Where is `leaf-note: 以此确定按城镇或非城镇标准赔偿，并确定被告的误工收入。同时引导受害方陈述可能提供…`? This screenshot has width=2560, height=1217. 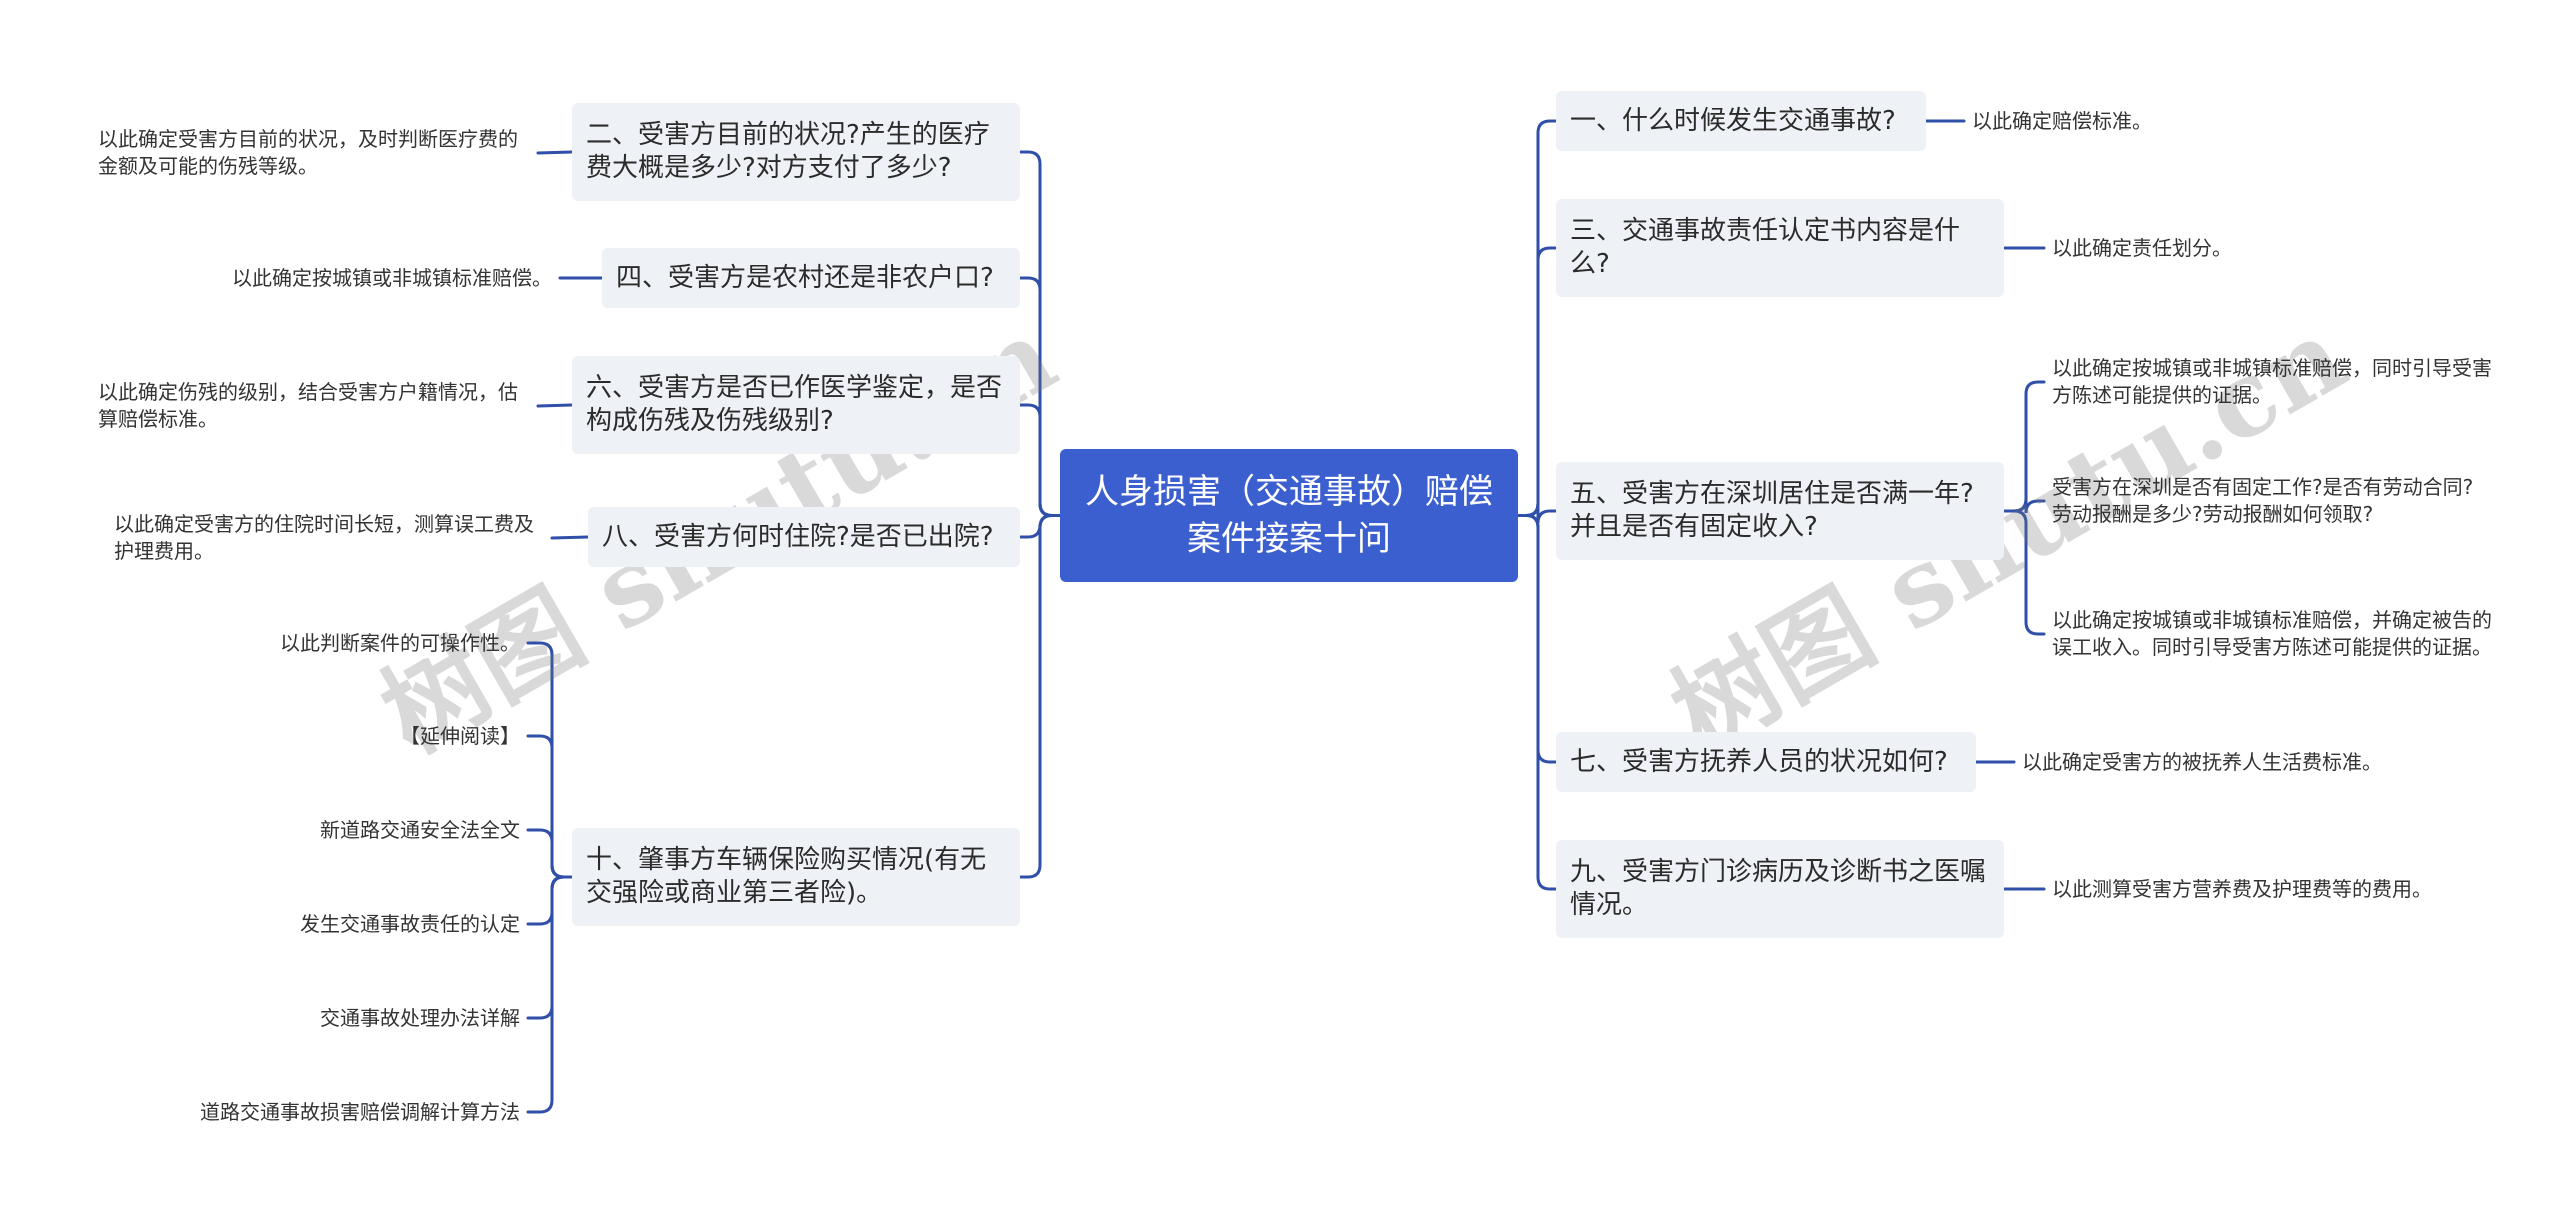 leaf-note: 以此确定按城镇或非城镇标准赔偿，并确定被告的误工收入。同时引导受害方陈述可能提供… is located at coordinates (2272, 634).